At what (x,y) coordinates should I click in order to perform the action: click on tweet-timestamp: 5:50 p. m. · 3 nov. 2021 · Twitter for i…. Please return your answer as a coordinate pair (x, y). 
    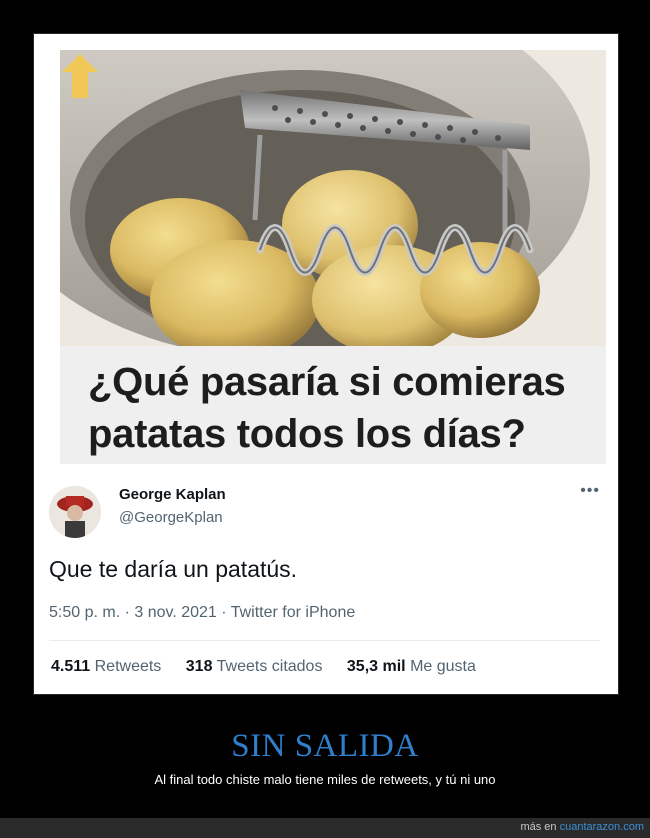
    Looking at the image, I should click on (202, 613).